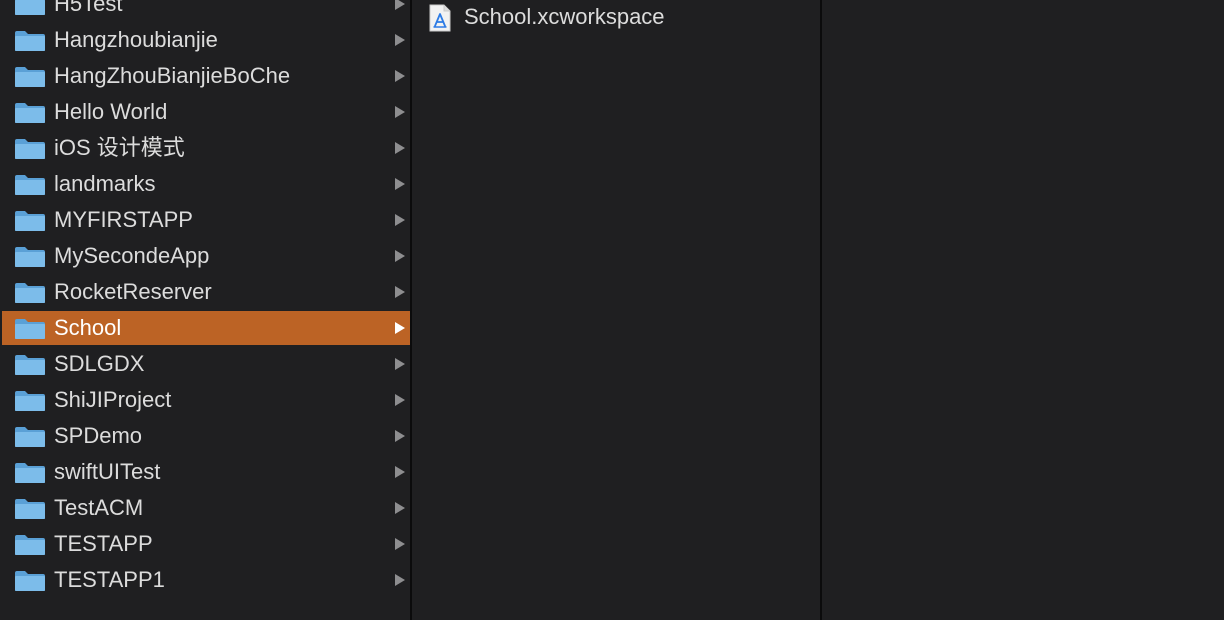 The width and height of the screenshot is (1224, 620). Describe the element at coordinates (172, 75) in the screenshot. I see `folder-item-label: HangZhouBianjieBoChe` at that location.